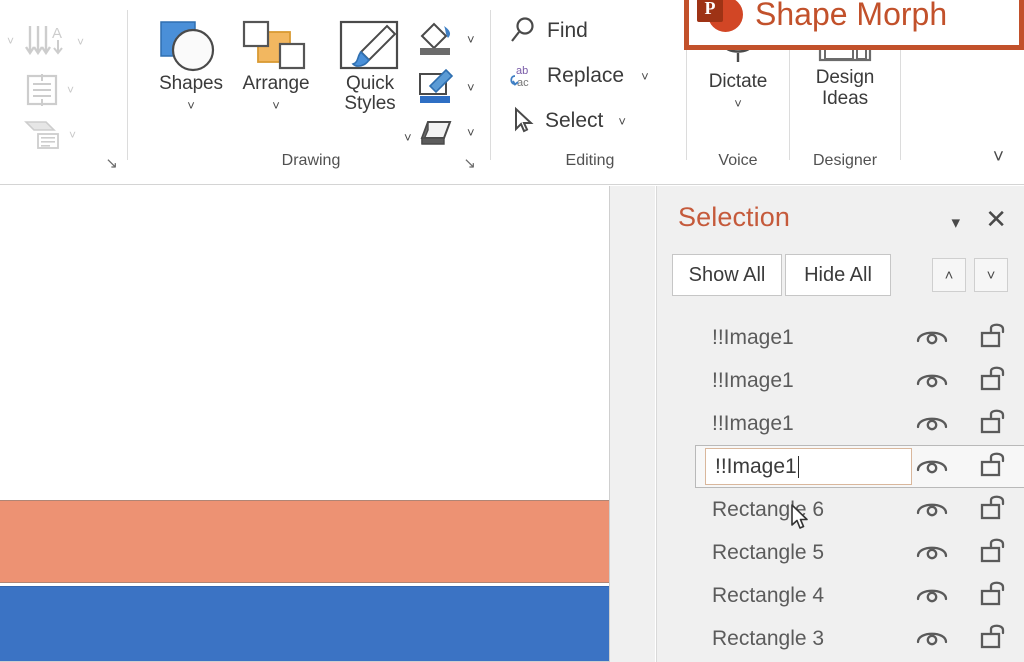  Describe the element at coordinates (996, 219) in the screenshot. I see `close-icon: ✕` at that location.